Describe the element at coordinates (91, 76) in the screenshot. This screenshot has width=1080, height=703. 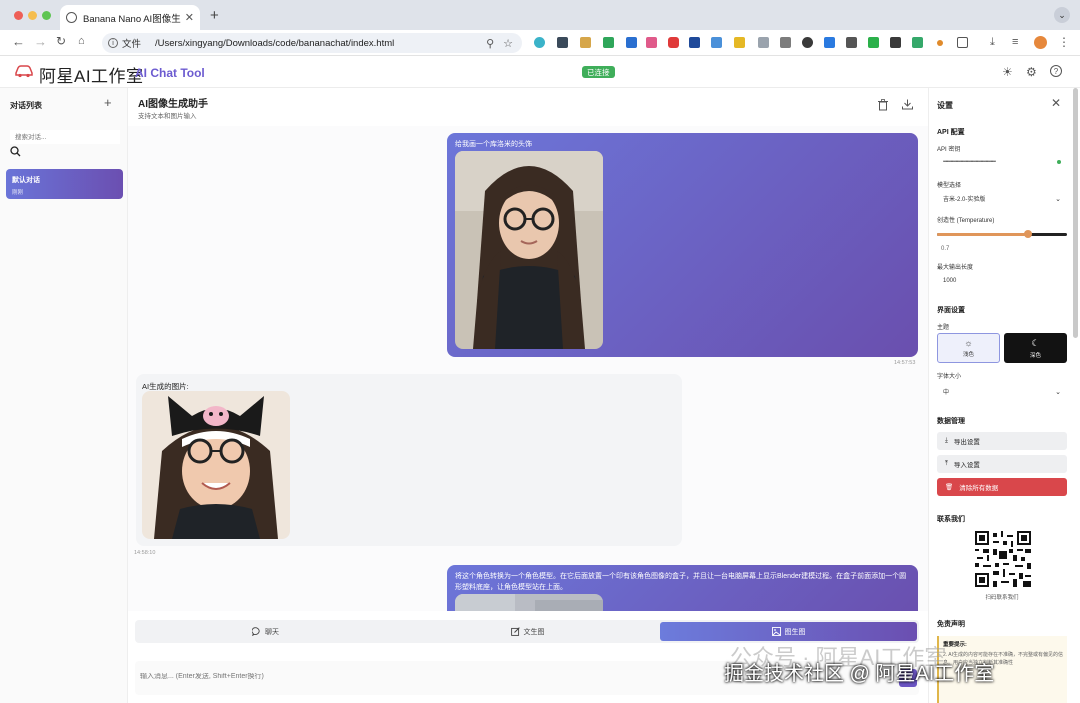
I see `brand-name-cn: 阿星AI工作室` at that location.